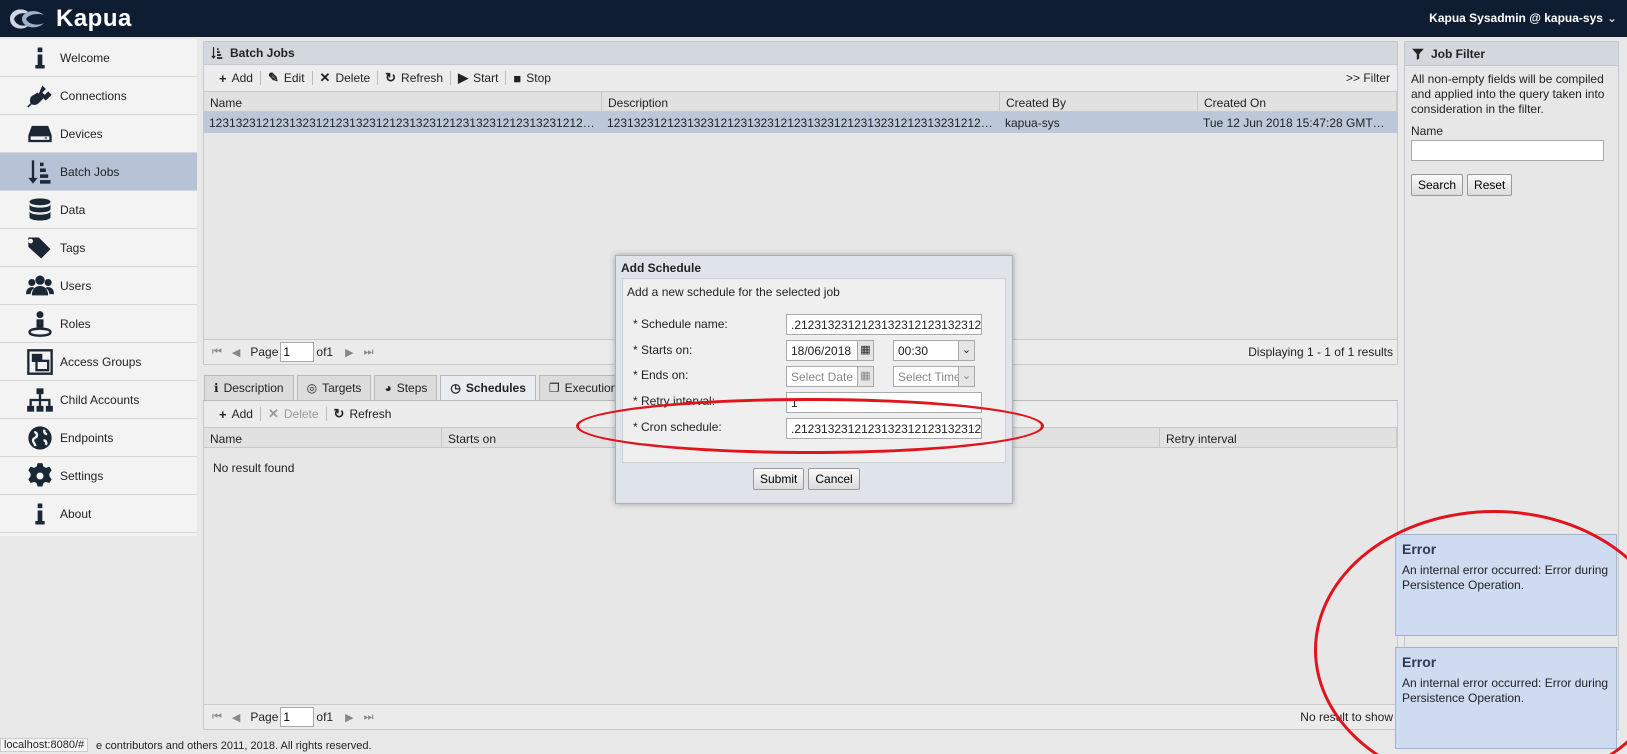 This screenshot has height=754, width=1627. Describe the element at coordinates (806, 479) in the screenshot. I see `dialog-actions: Submit Cancel` at that location.